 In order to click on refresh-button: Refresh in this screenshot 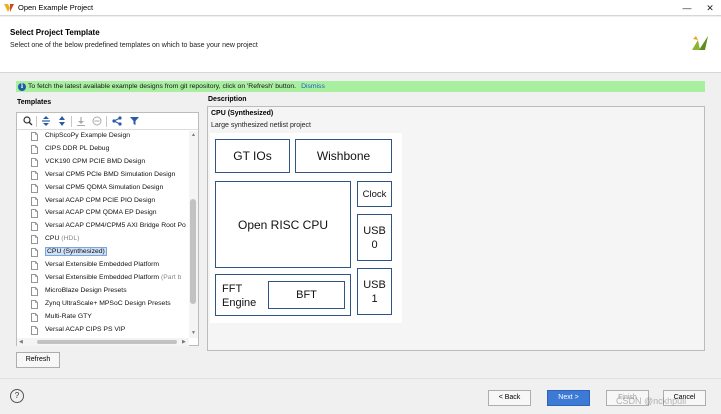, I will do `click(38, 360)`.